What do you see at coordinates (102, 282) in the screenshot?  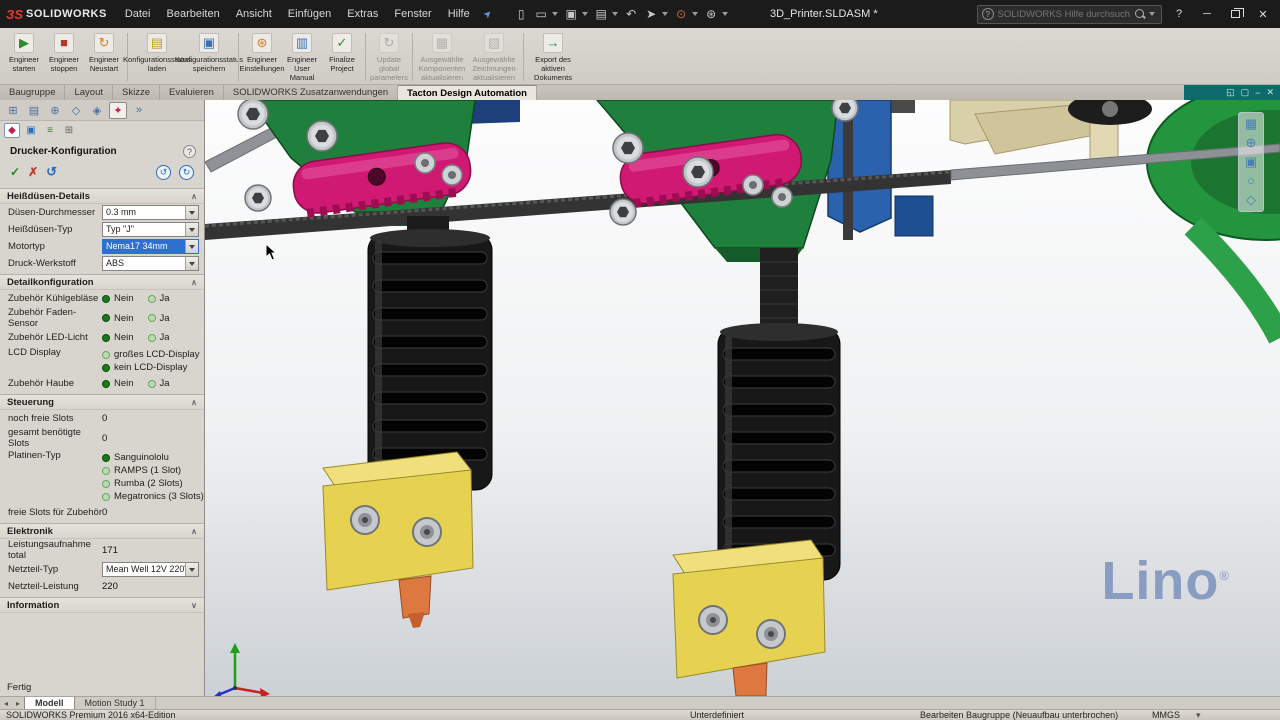 I see `section-header-detail: Detailkonfiguration ∧` at bounding box center [102, 282].